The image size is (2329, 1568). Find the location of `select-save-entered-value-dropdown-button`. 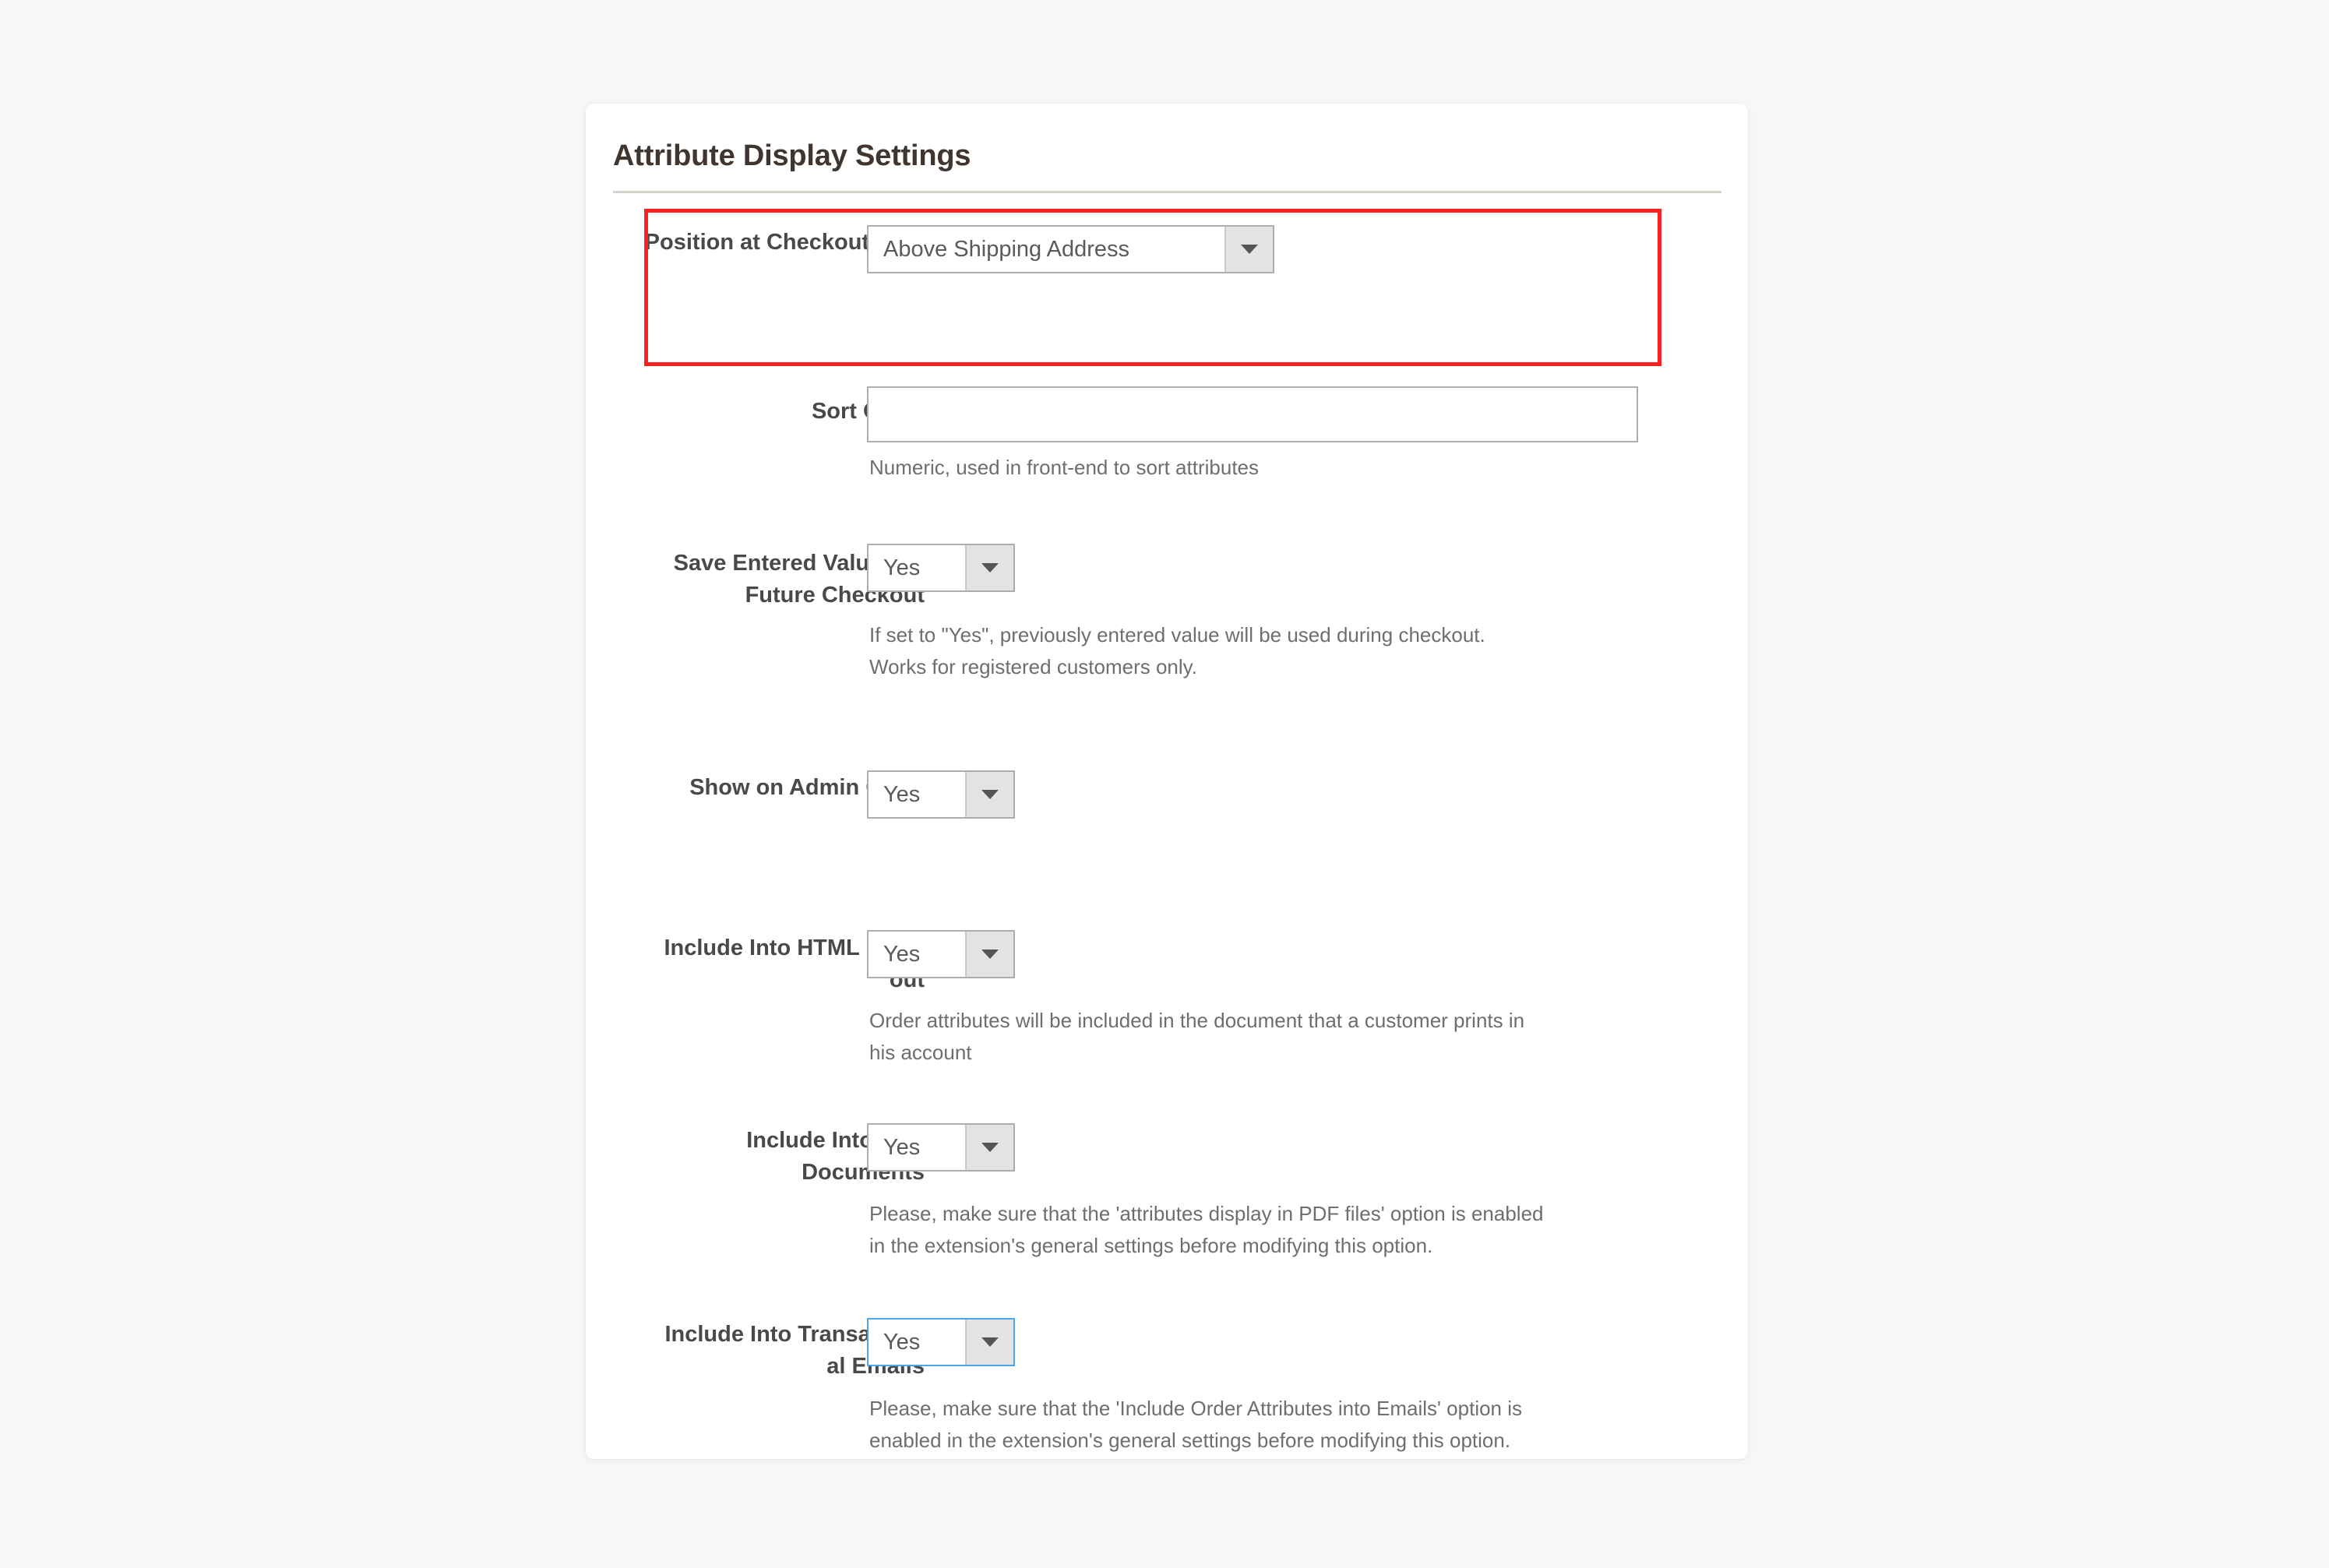

select-save-entered-value-dropdown-button is located at coordinates (989, 567).